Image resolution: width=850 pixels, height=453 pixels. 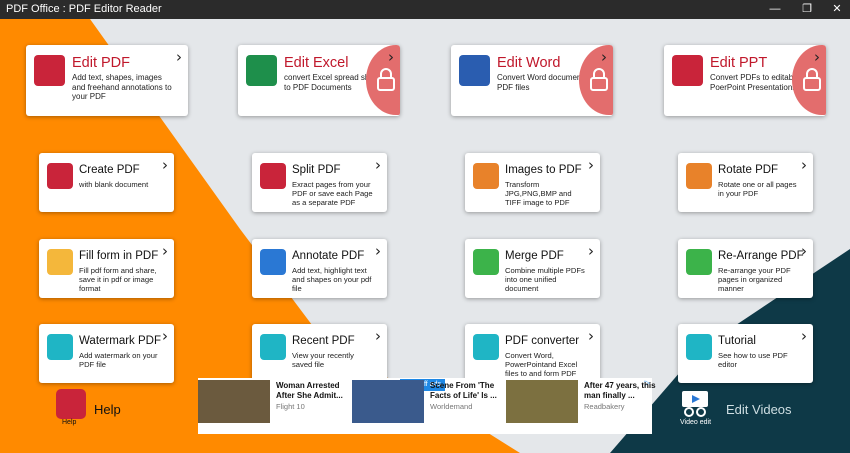 I want to click on card-title: Annotate PDF, so click(x=328, y=256).